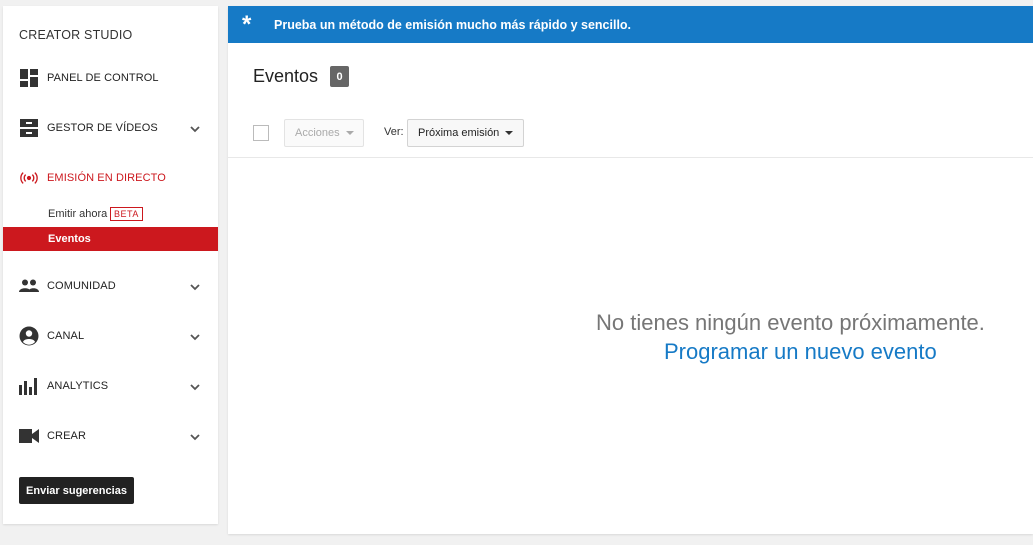 The image size is (1033, 545). What do you see at coordinates (78, 214) in the screenshot?
I see `stream-now-label: Emitir ahora` at bounding box center [78, 214].